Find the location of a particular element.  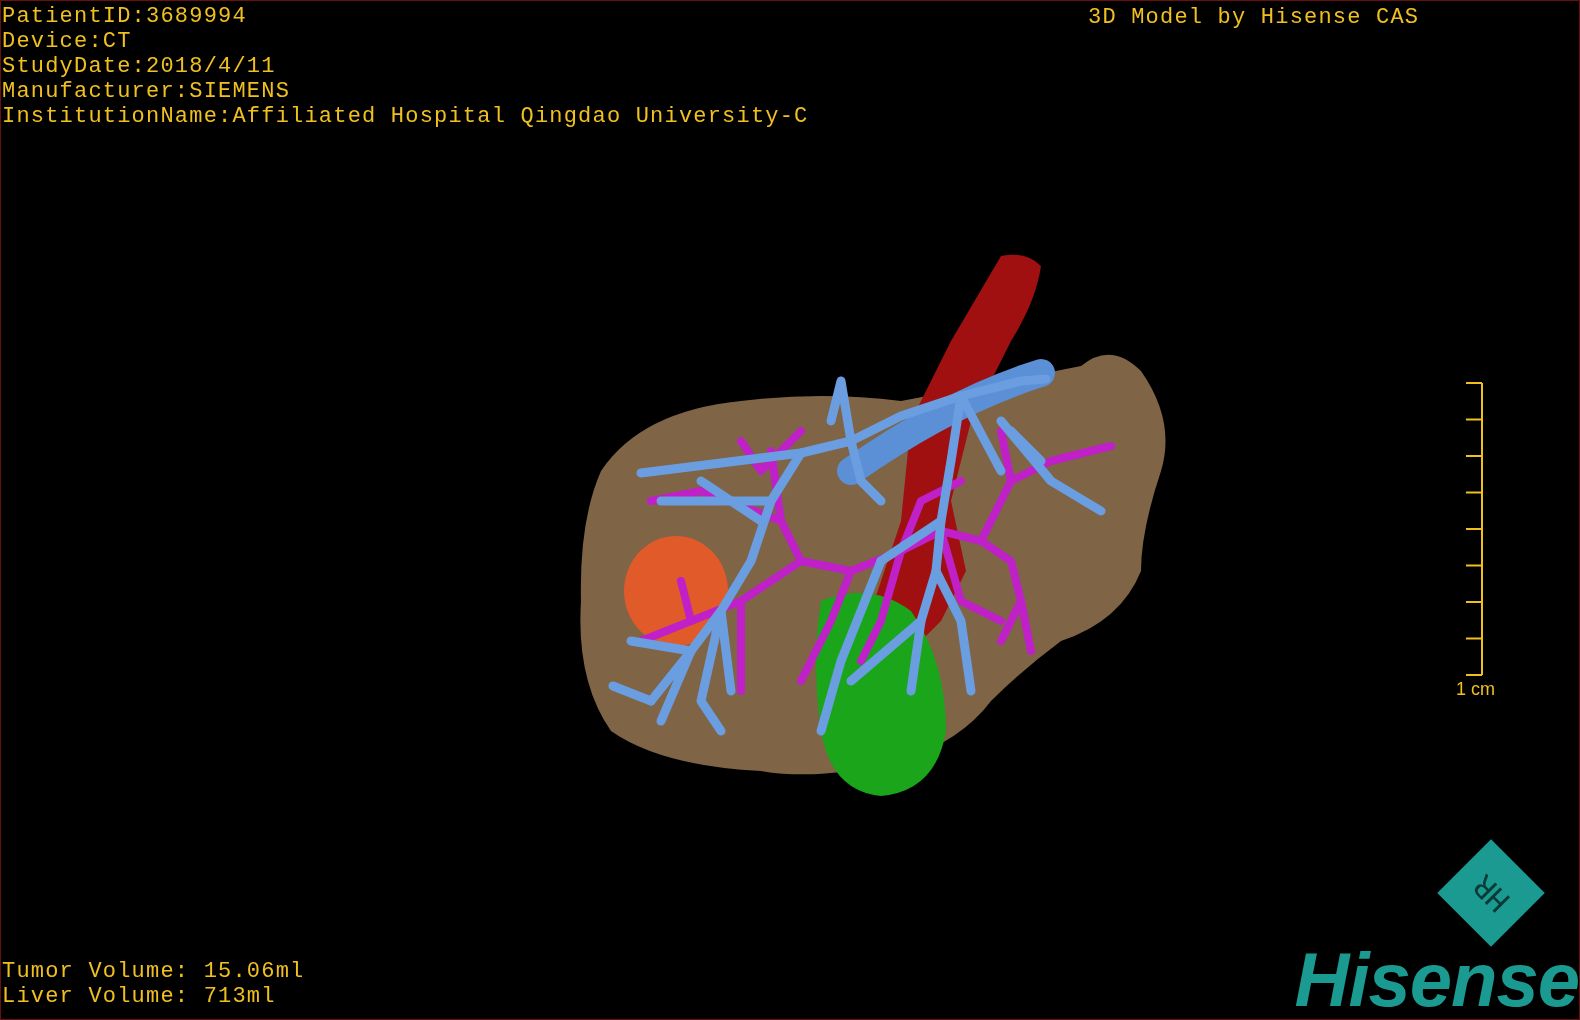

volume-text: Liver Volume: 713ml is located at coordinates (139, 996).